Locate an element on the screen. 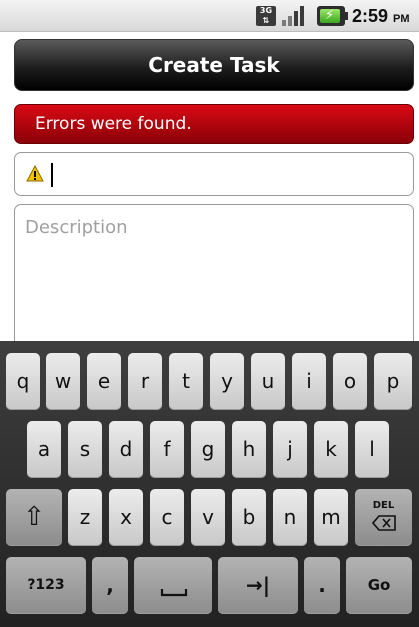  key-z: z is located at coordinates (85, 517).